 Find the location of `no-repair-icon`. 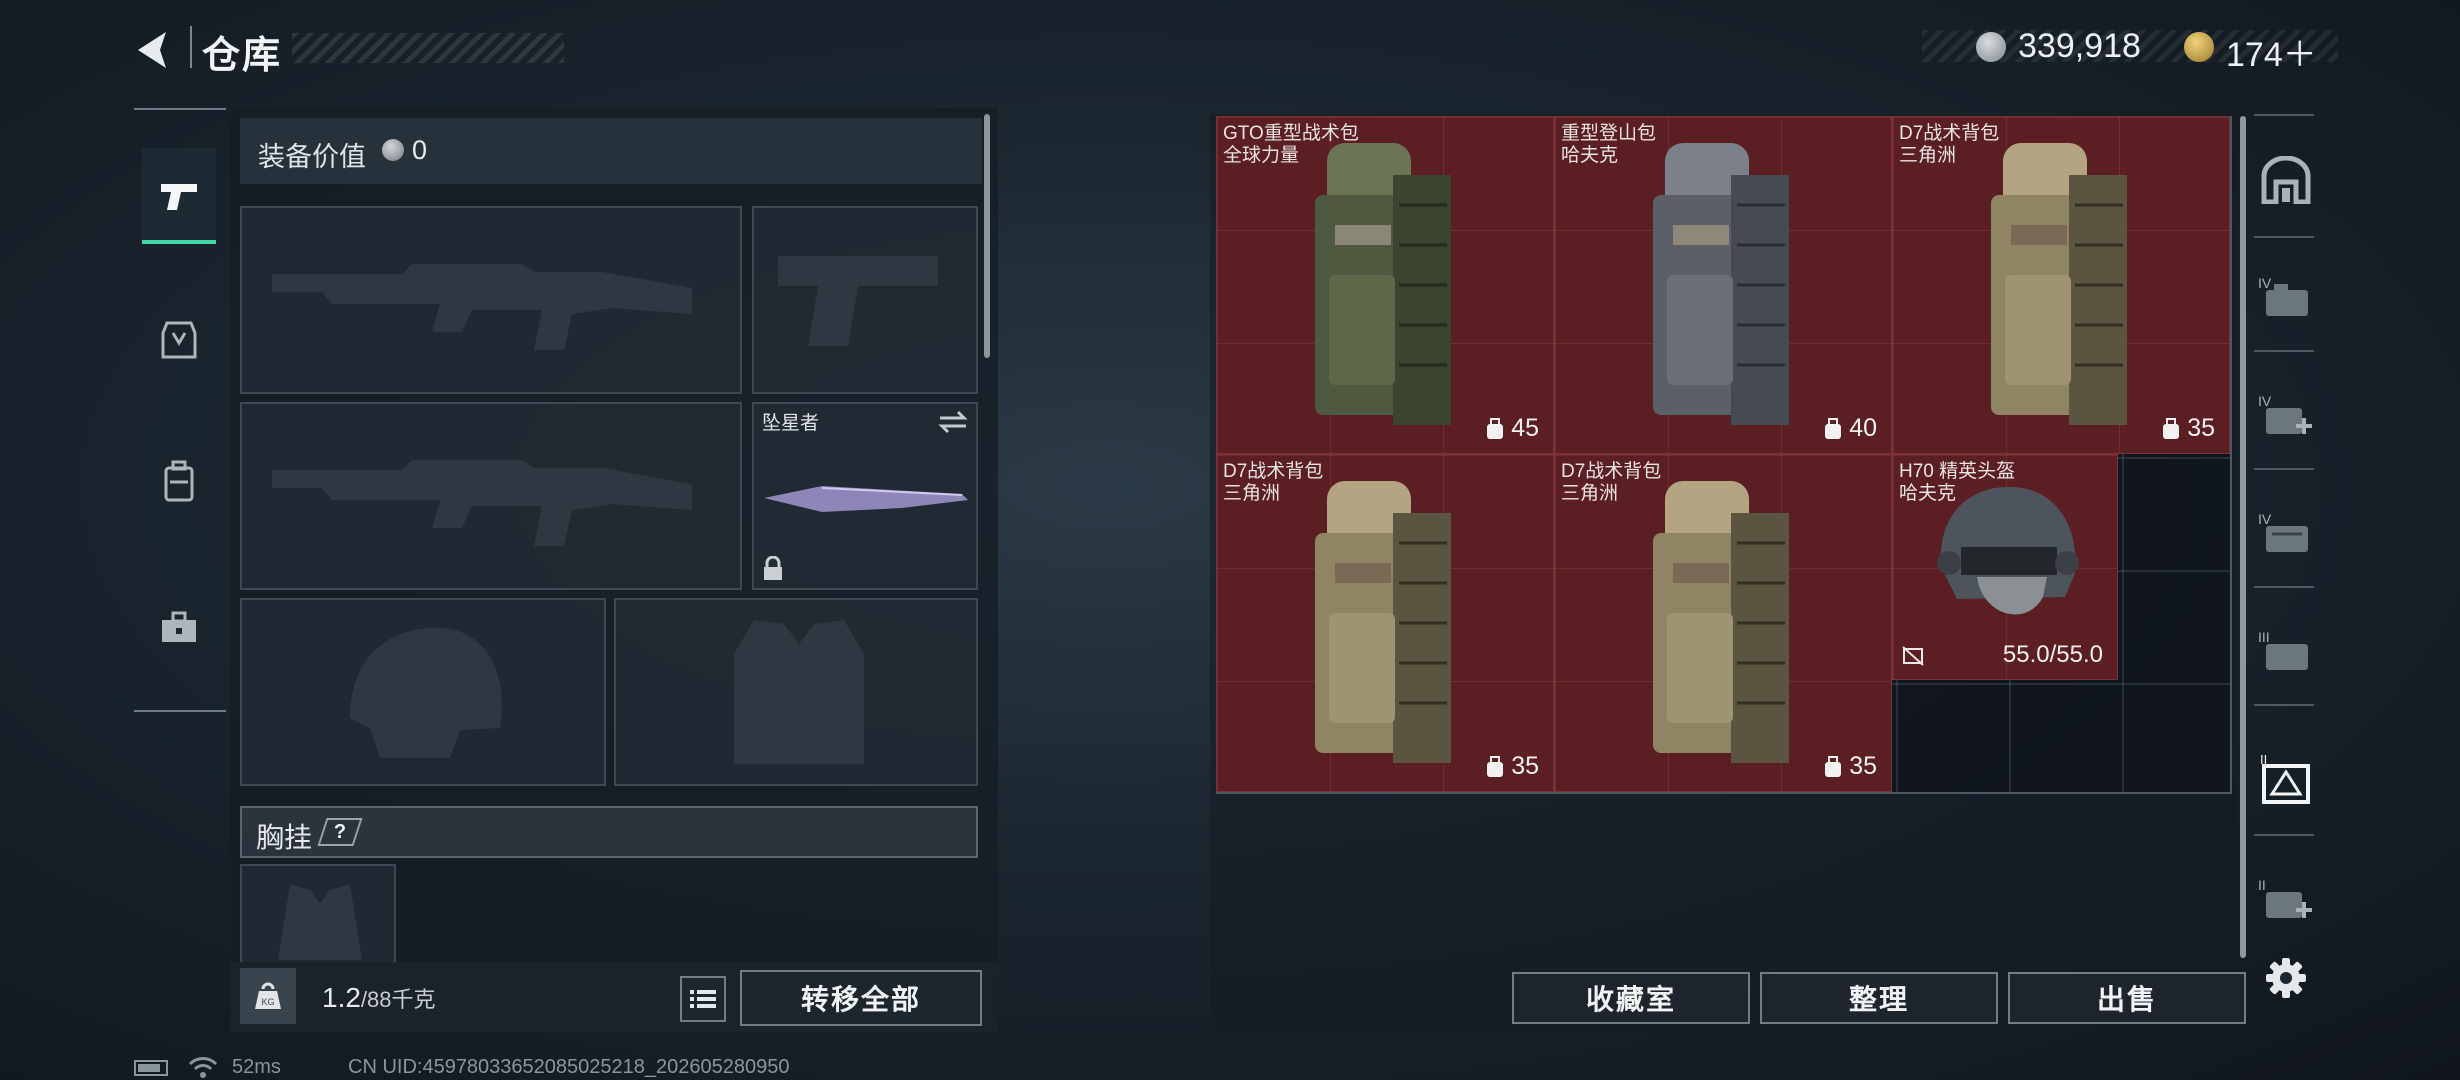

no-repair-icon is located at coordinates (1913, 656).